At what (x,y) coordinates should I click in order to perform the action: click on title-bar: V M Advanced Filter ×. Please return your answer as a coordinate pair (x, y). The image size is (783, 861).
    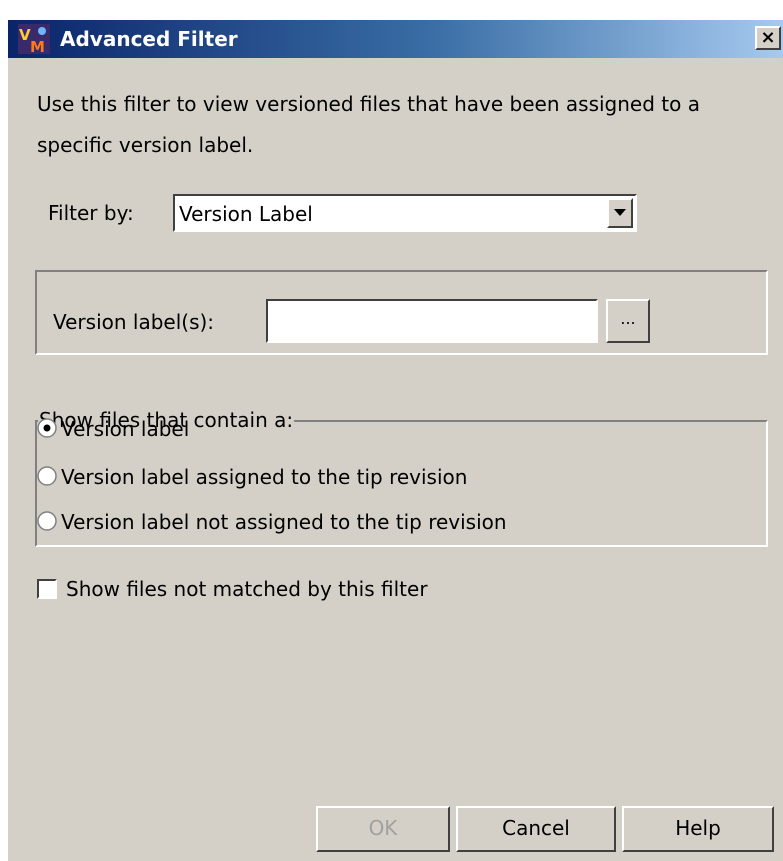
    Looking at the image, I should click on (395, 39).